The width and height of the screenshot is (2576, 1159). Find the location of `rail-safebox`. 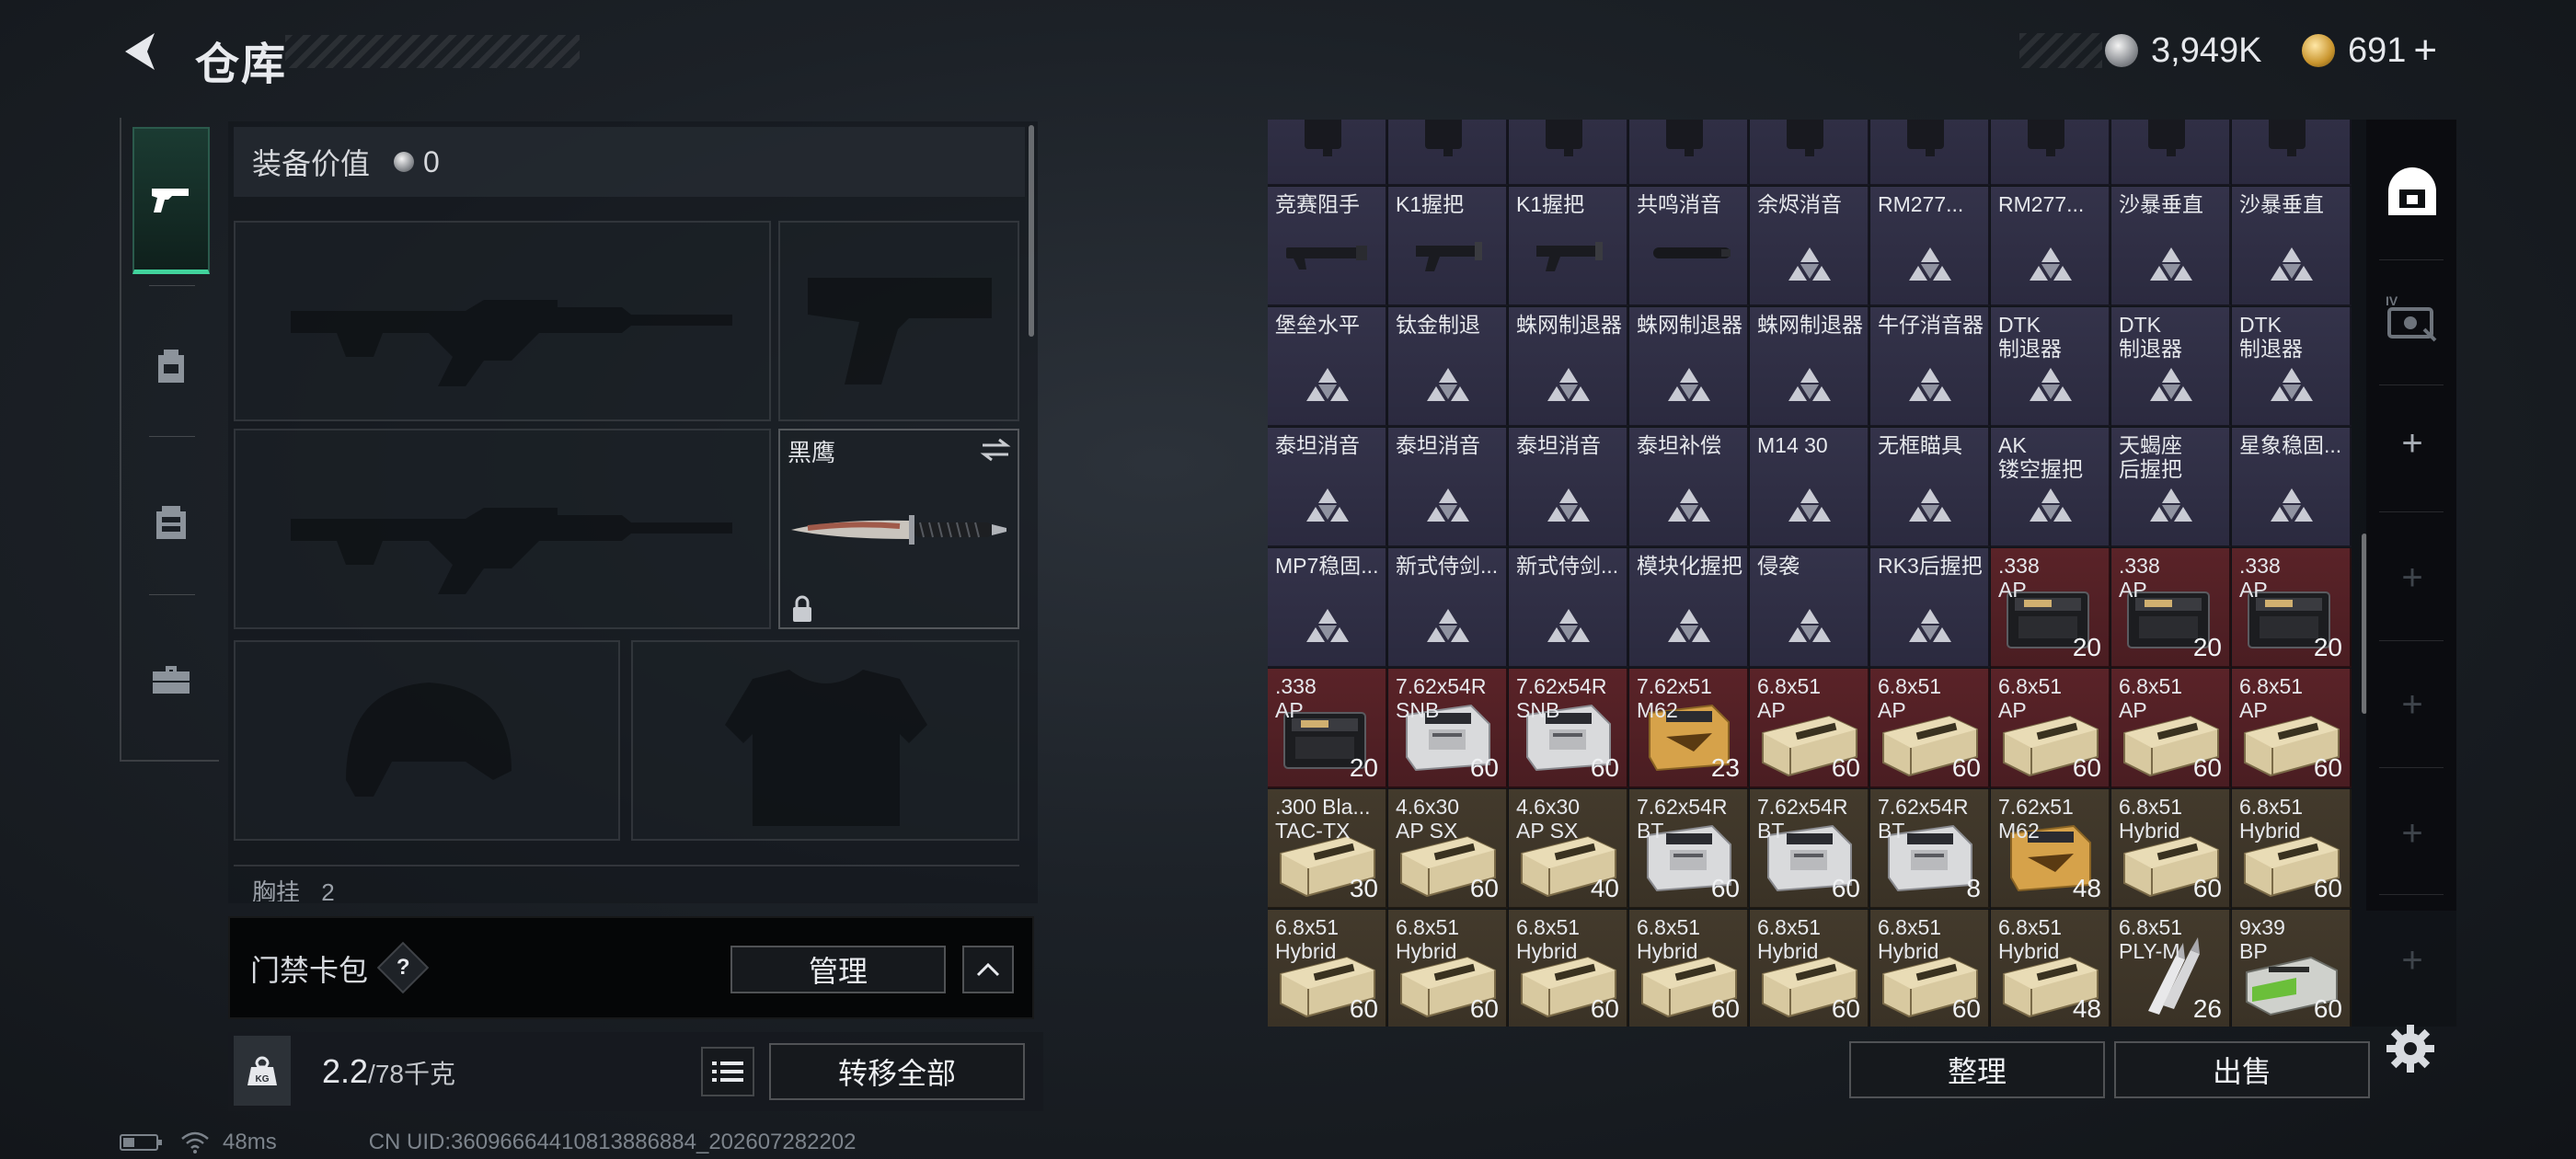

rail-safebox is located at coordinates (2412, 191).